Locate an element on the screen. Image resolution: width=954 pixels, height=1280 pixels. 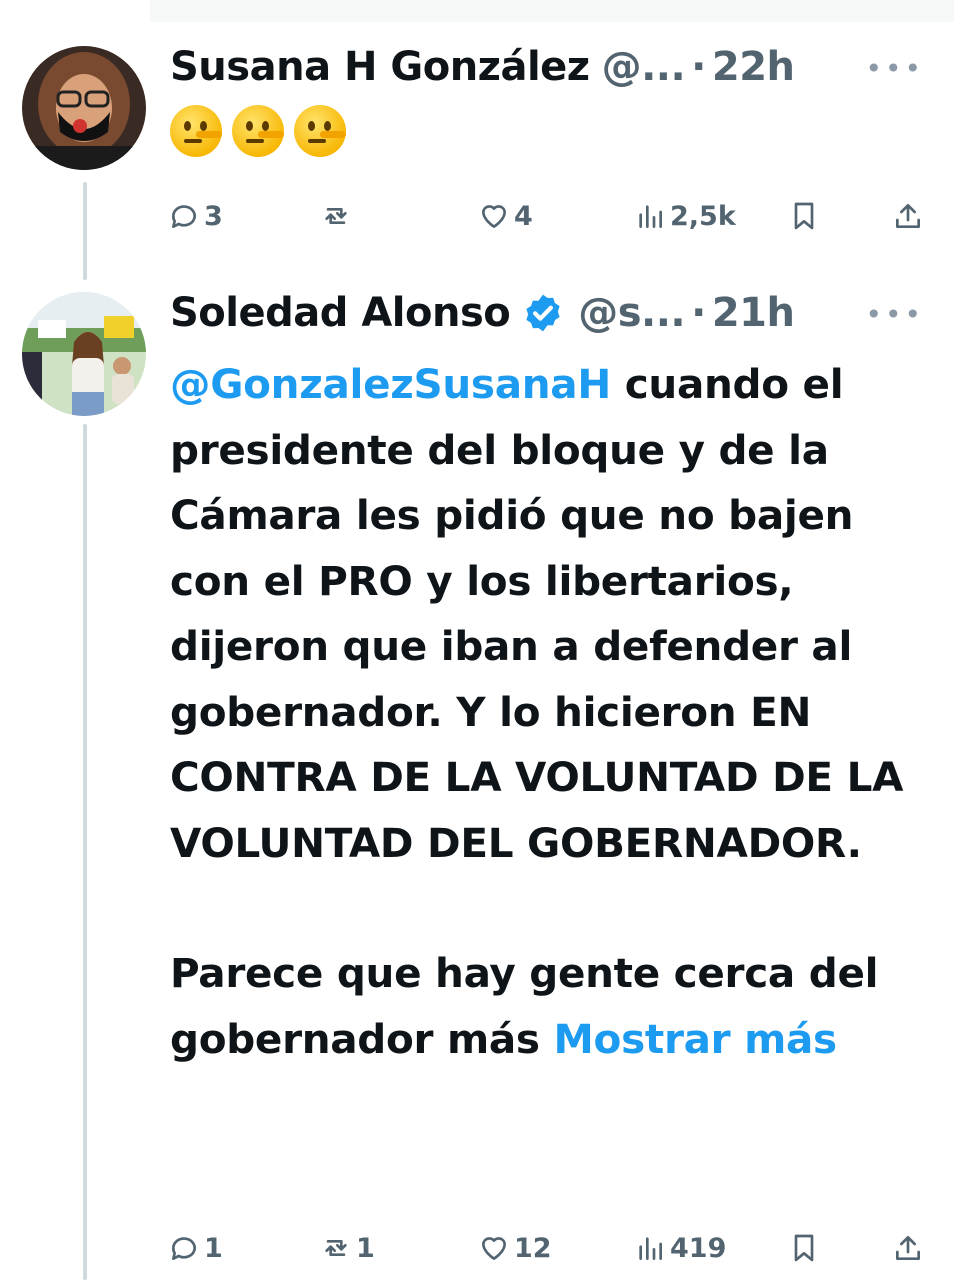
views-count: 2,5k is located at coordinates (703, 216).